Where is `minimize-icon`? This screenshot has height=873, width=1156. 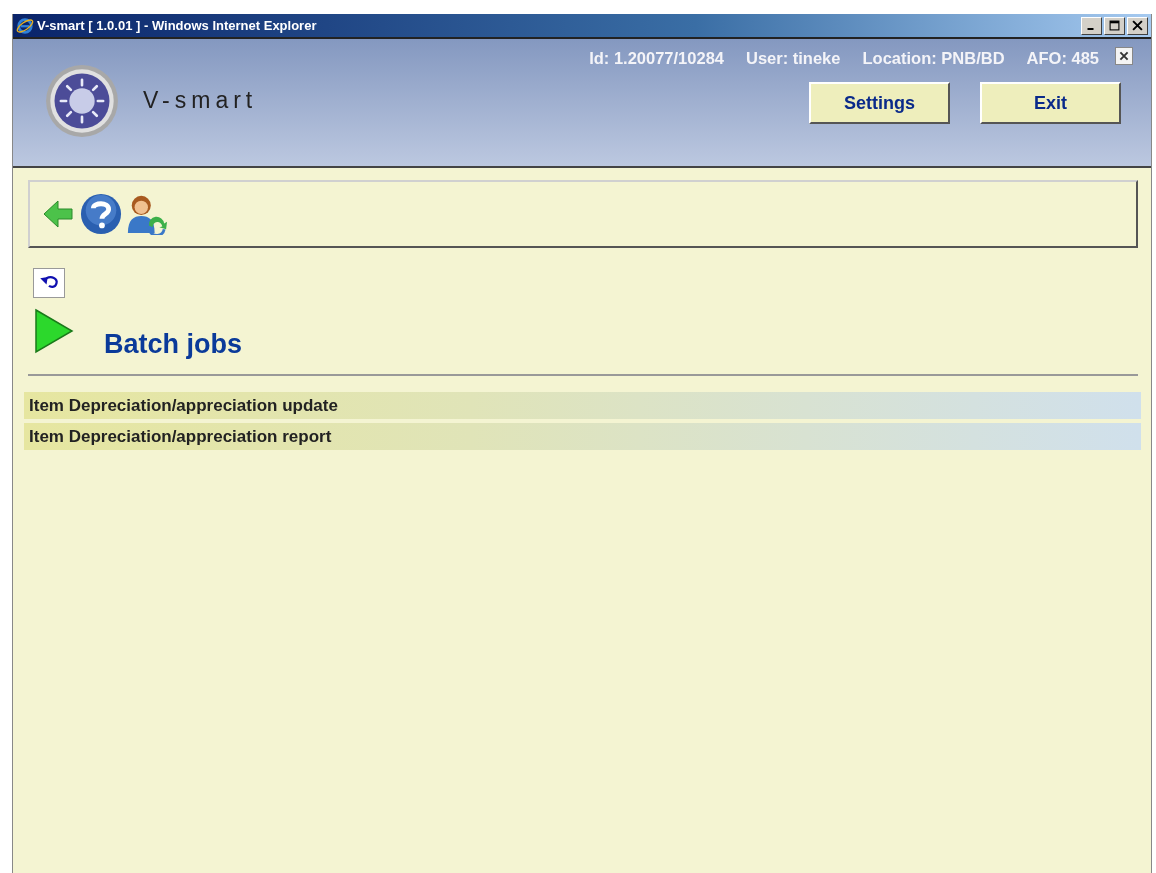 minimize-icon is located at coordinates (1090, 28).